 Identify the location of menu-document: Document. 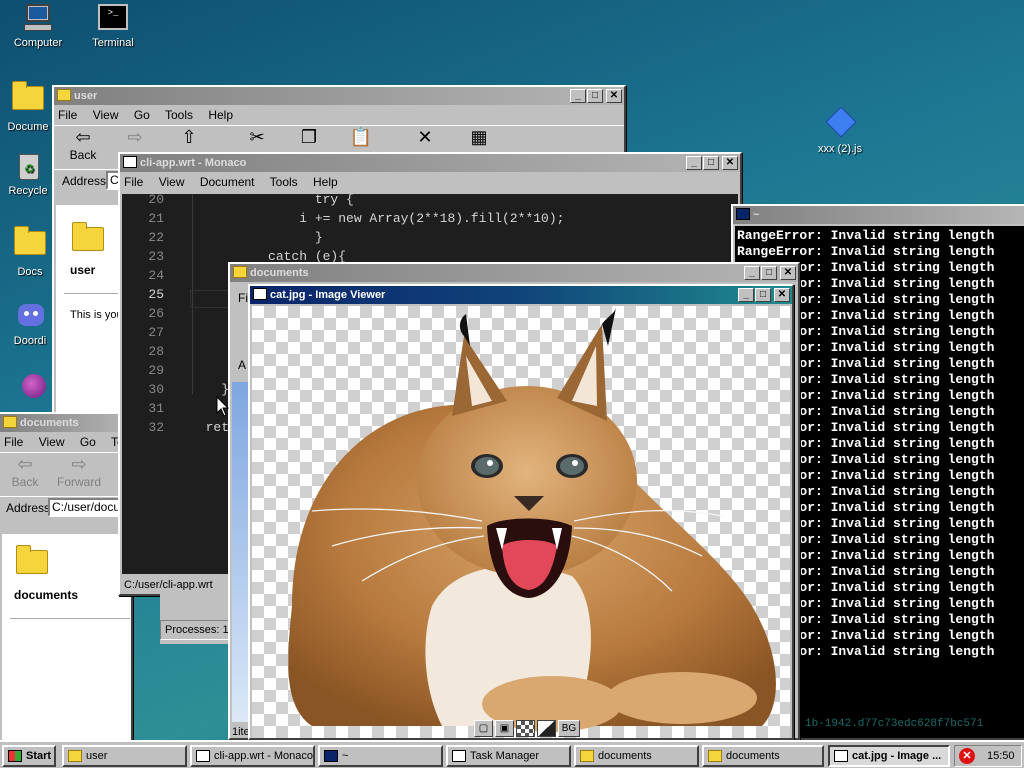
(227, 182).